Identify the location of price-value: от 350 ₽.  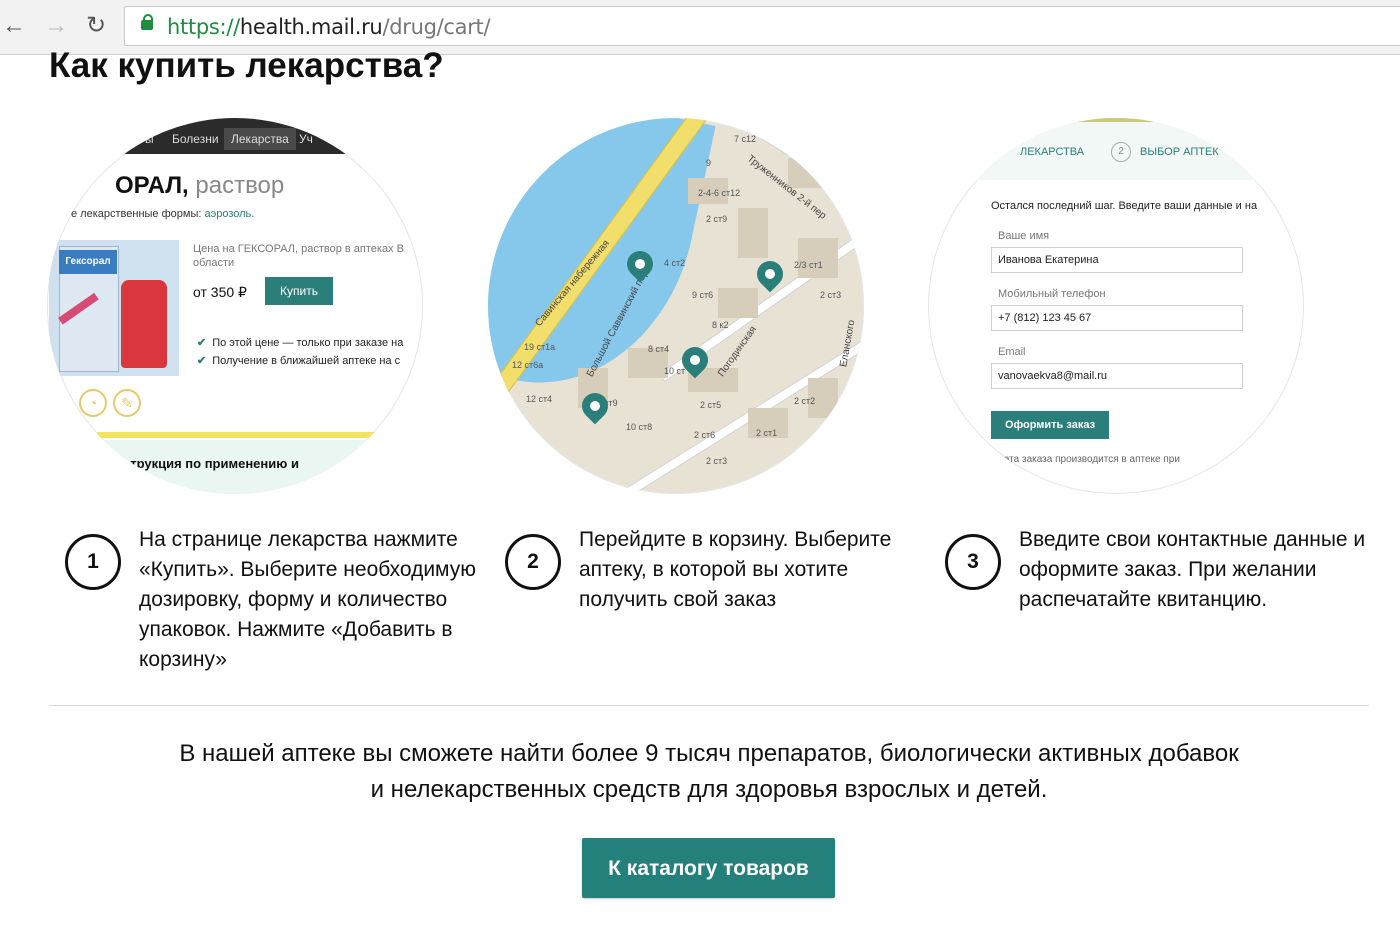
(220, 292).